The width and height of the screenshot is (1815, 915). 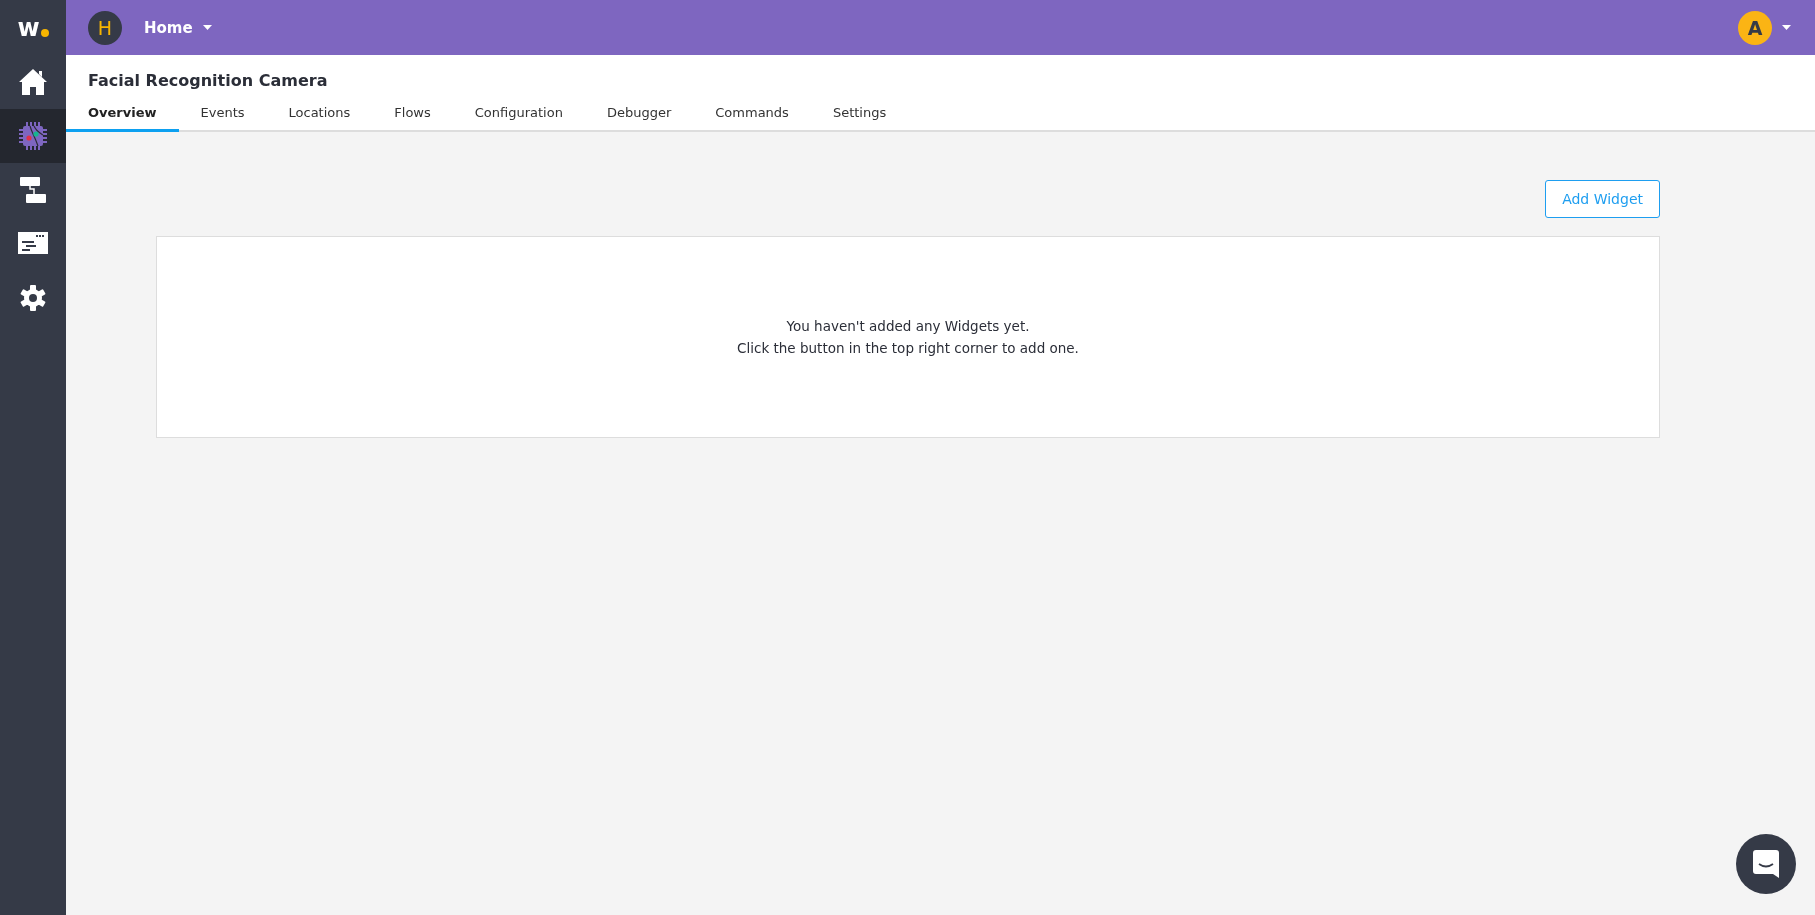 I want to click on logo: w, so click(x=33, y=27).